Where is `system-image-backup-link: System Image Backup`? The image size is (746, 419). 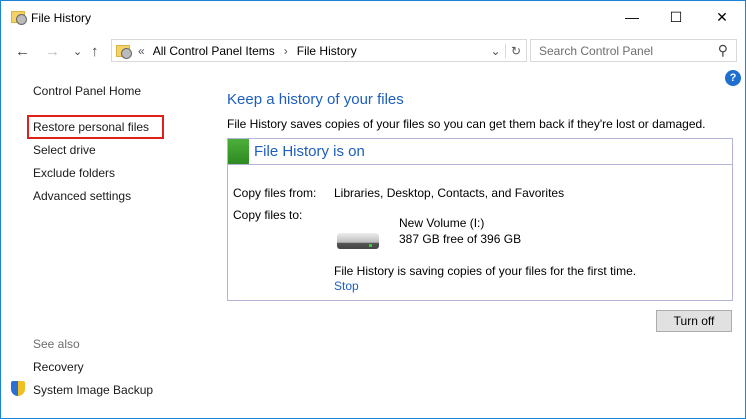 system-image-backup-link: System Image Backup is located at coordinates (93, 390).